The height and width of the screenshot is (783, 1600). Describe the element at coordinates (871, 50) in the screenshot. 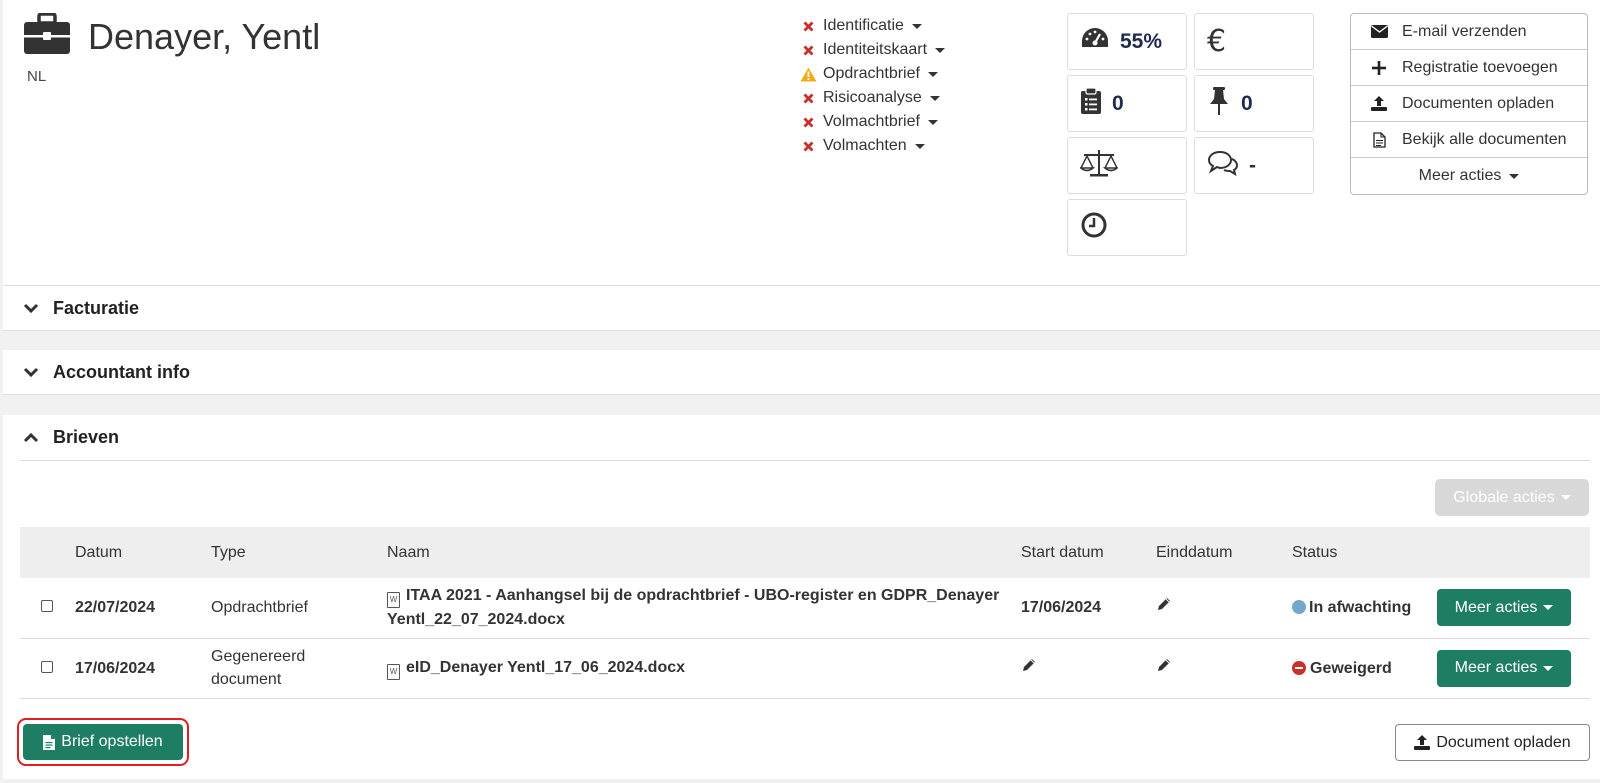

I see `checklist-item-identiteitskaart: Identiteitskaart` at that location.